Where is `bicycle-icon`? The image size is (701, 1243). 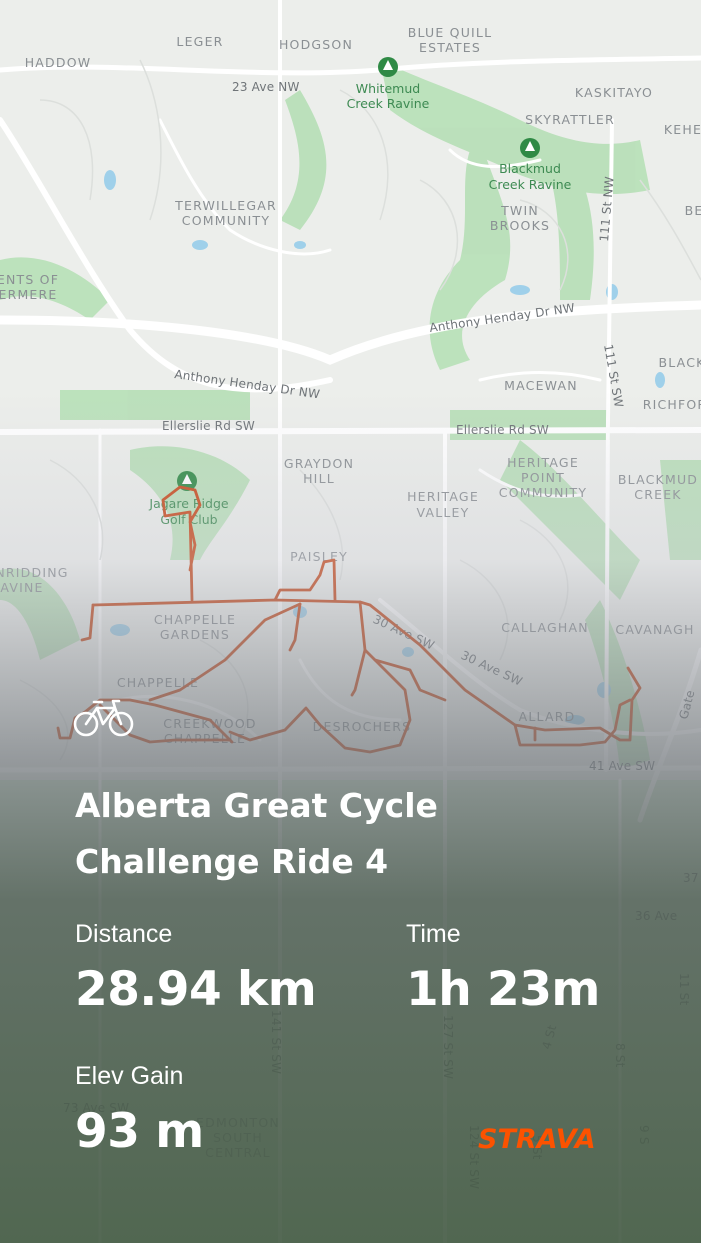 bicycle-icon is located at coordinates (104, 718).